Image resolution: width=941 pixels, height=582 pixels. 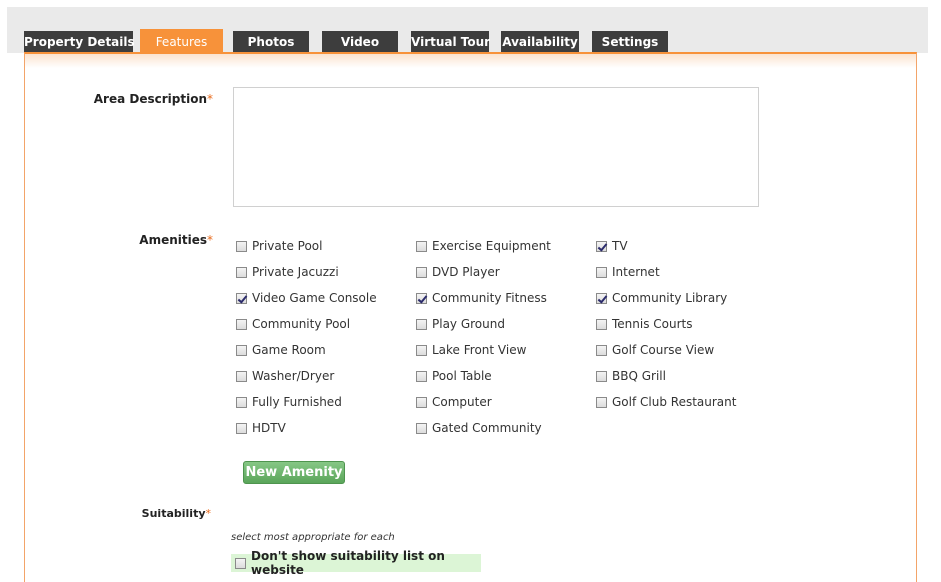 I want to click on area-description-label: Area Description*, so click(x=153, y=99).